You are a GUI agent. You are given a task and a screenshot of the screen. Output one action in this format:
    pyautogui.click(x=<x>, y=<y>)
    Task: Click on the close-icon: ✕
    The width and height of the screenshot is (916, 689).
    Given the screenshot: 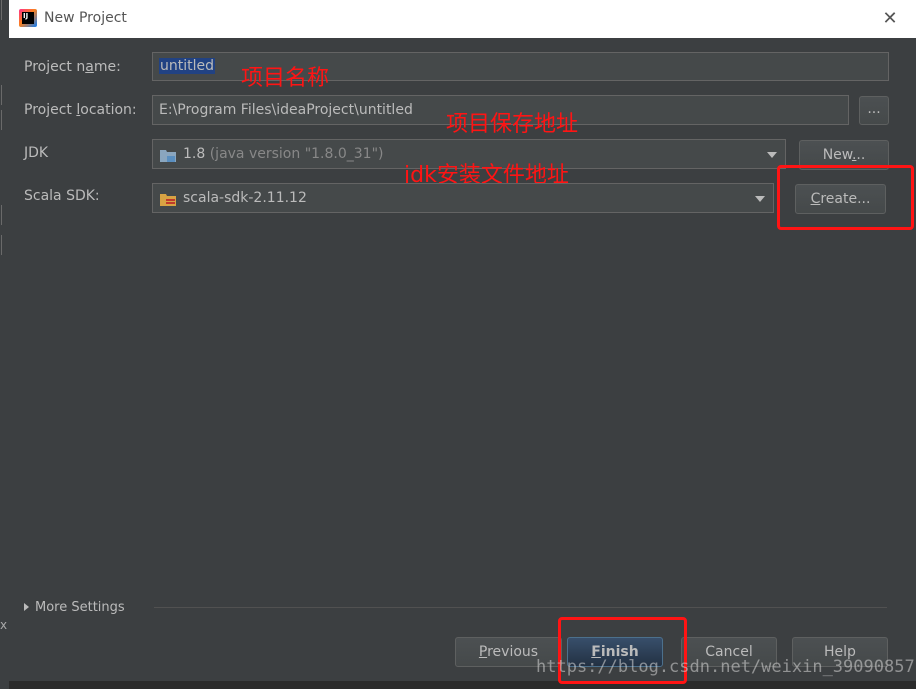 What is the action you would take?
    pyautogui.click(x=890, y=19)
    